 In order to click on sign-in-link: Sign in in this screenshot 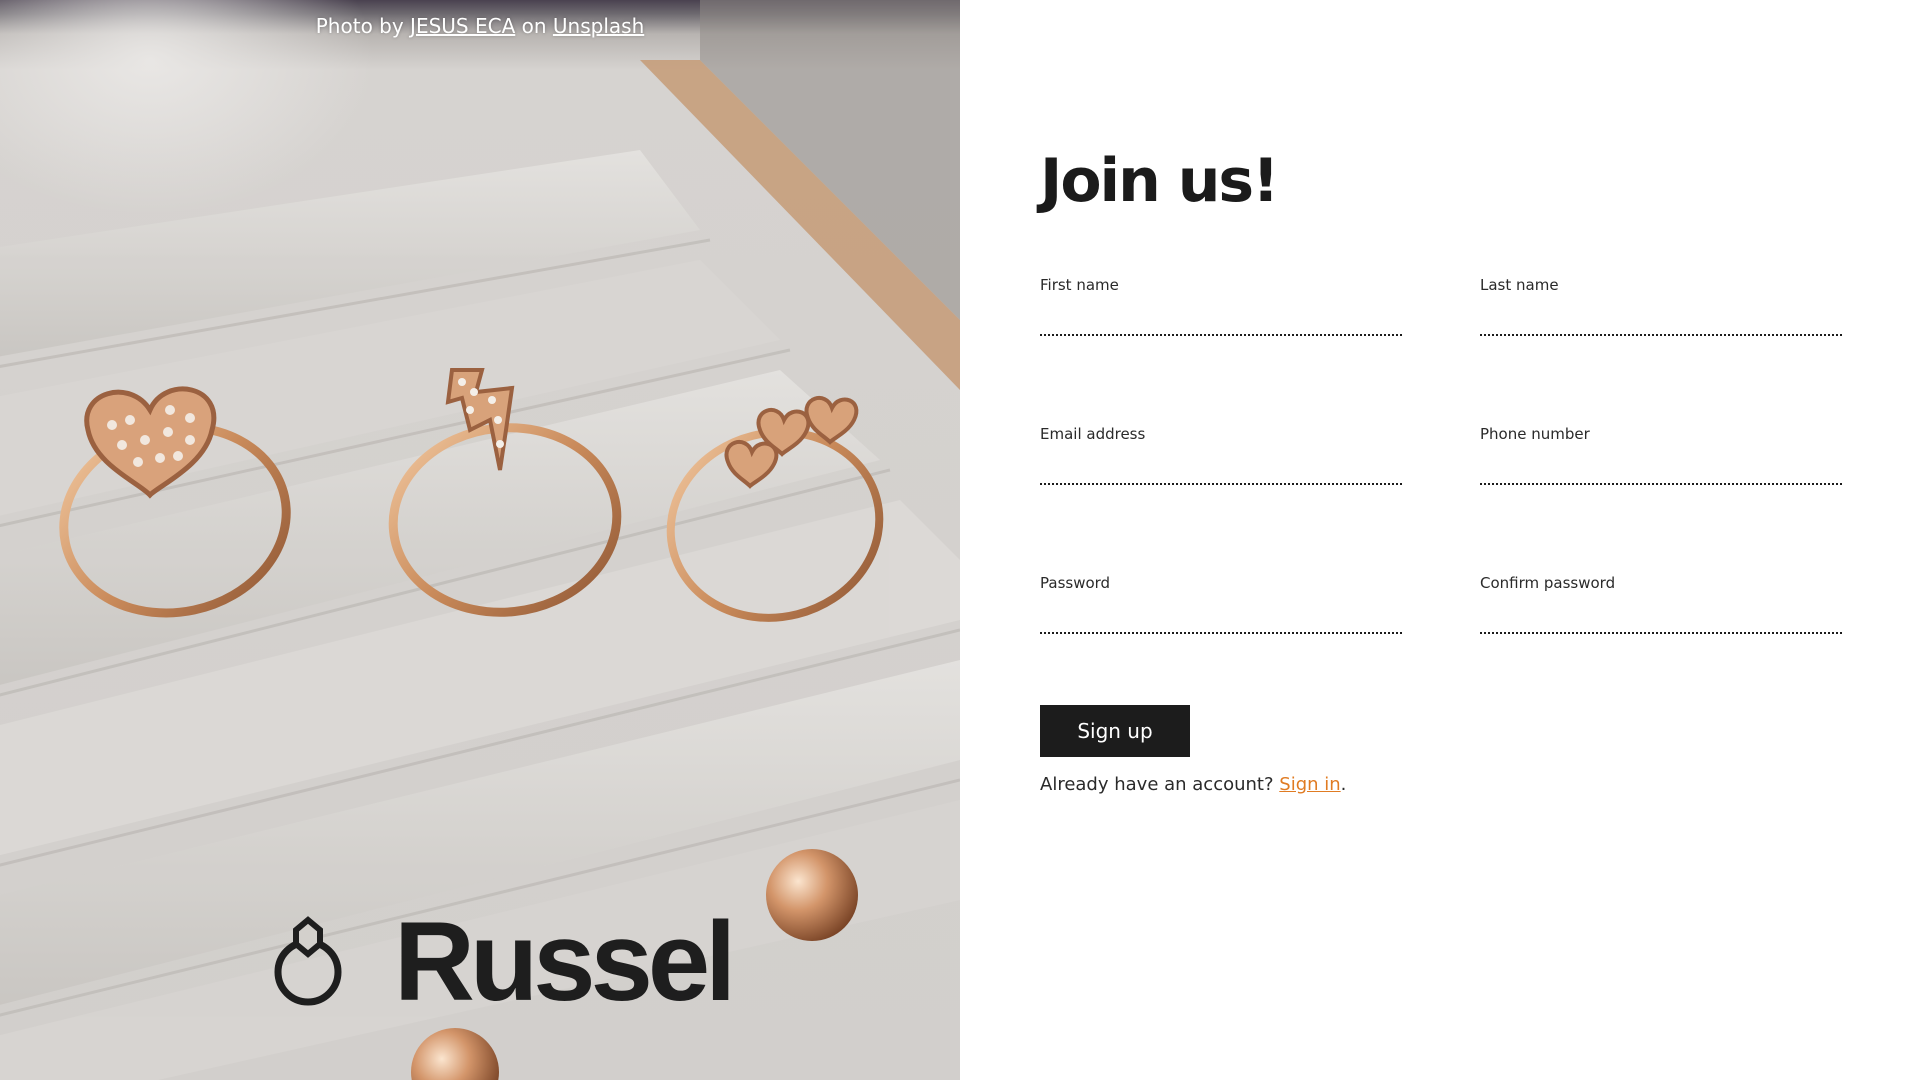, I will do `click(1309, 784)`.